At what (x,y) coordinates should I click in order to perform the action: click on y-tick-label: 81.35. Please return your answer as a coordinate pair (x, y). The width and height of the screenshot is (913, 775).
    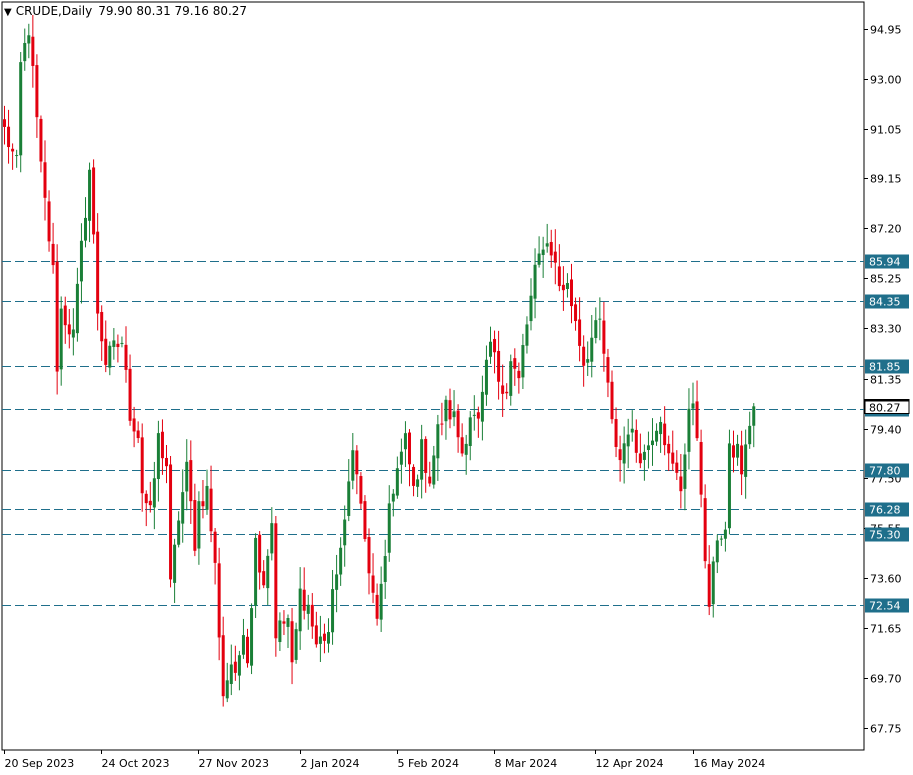
    Looking at the image, I should click on (886, 380).